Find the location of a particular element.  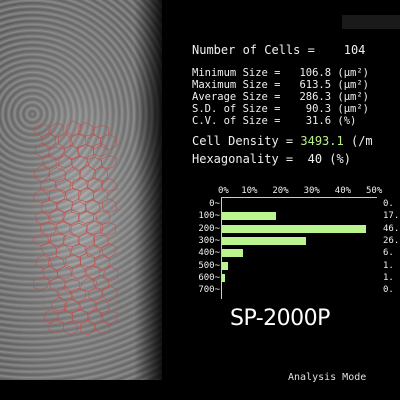

sd-of-size: S.D. of Size = 90.3 (μm²) is located at coordinates (281, 109).